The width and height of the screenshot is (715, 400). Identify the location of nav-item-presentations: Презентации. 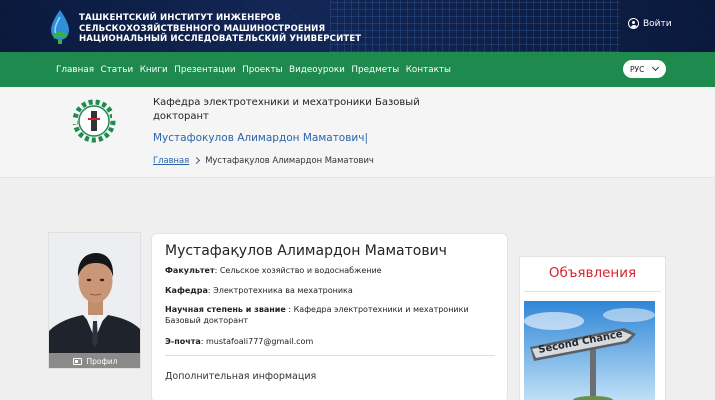
(204, 70).